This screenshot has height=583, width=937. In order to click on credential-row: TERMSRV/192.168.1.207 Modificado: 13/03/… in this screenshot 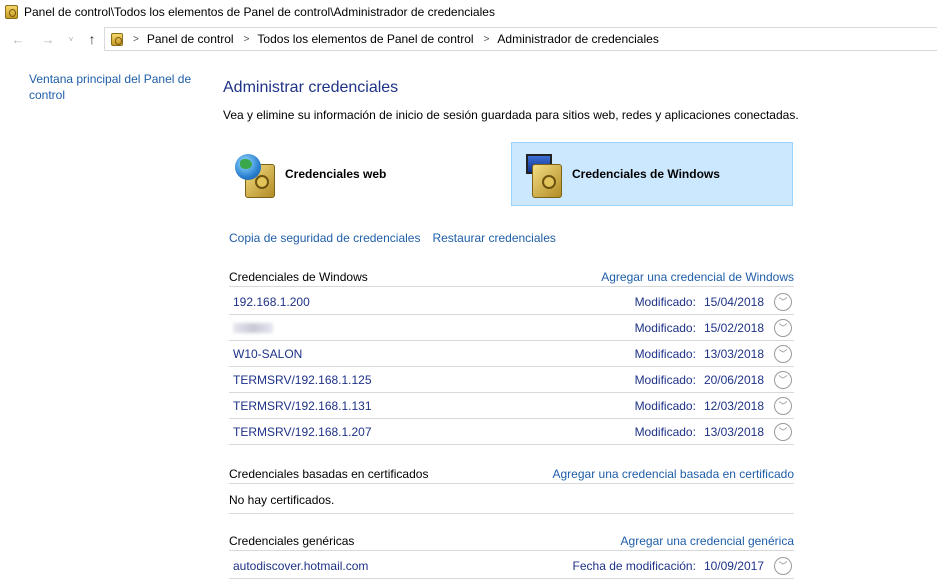, I will do `click(511, 432)`.